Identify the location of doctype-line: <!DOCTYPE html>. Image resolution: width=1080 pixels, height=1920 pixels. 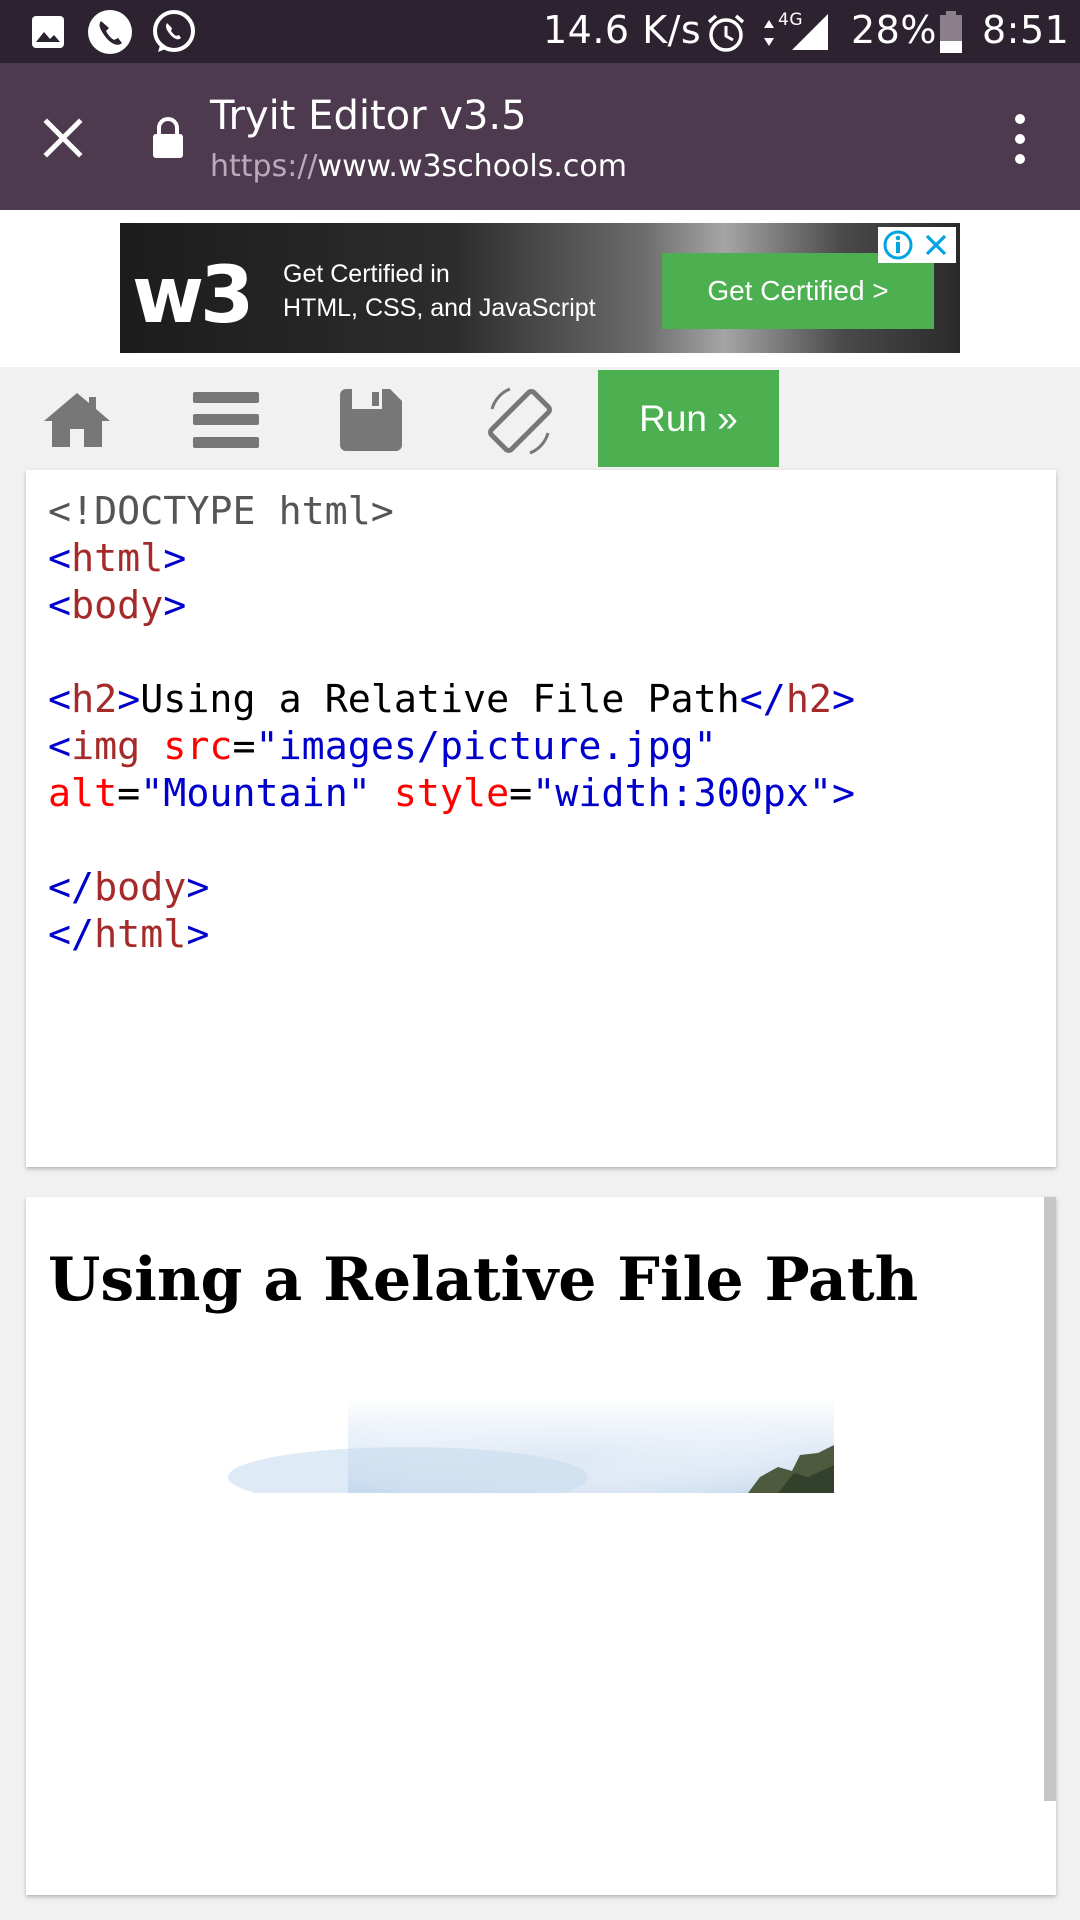
(221, 511).